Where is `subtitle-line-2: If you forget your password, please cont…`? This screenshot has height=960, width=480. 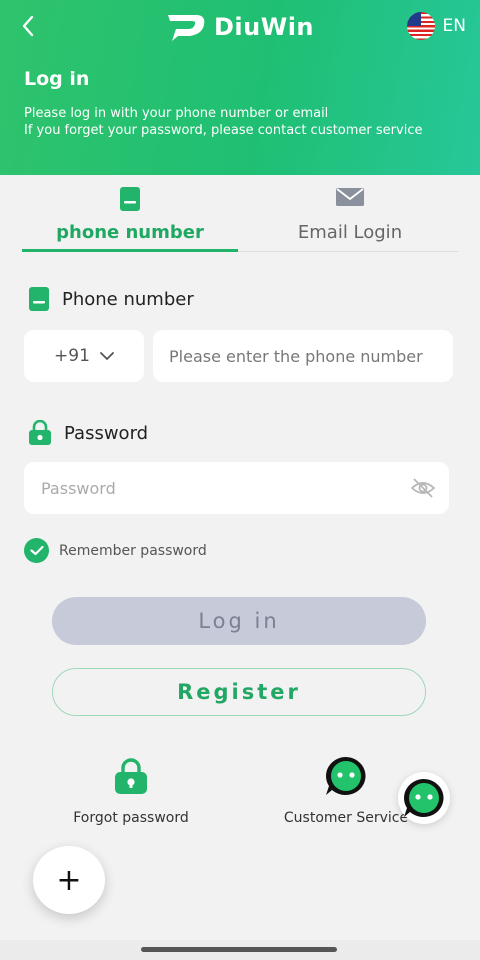
subtitle-line-2: If you forget your password, please cont… is located at coordinates (223, 130).